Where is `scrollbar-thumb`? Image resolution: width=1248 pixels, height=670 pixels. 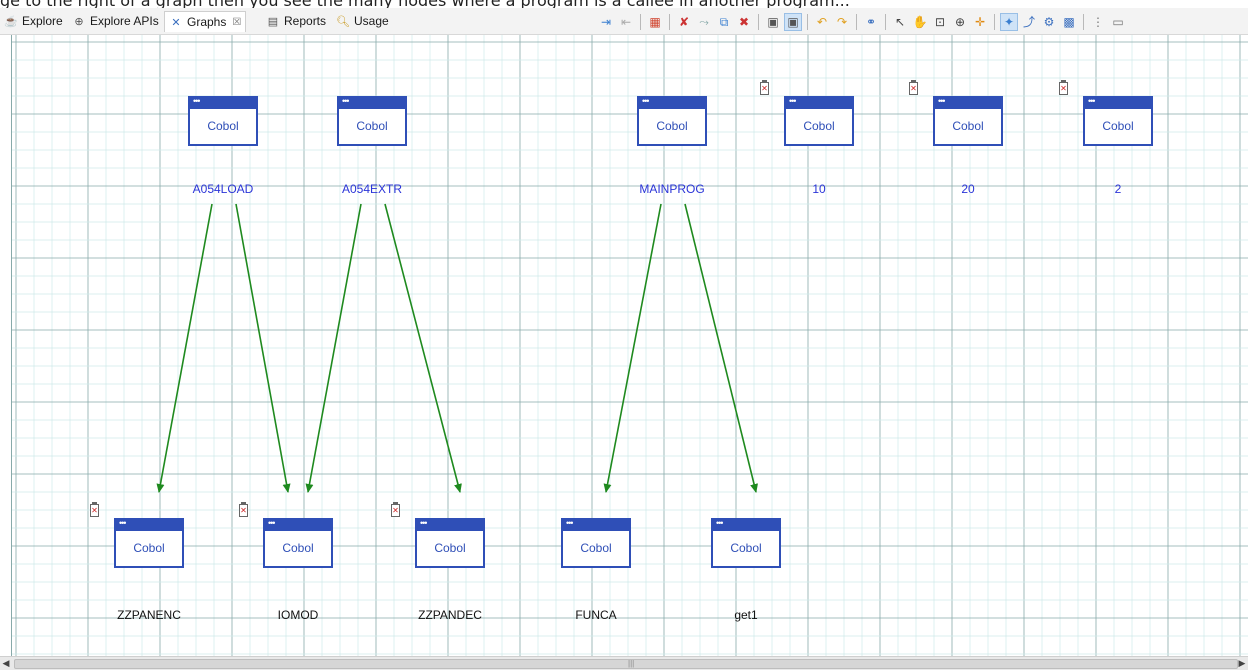
scrollbar-thumb is located at coordinates (626, 664).